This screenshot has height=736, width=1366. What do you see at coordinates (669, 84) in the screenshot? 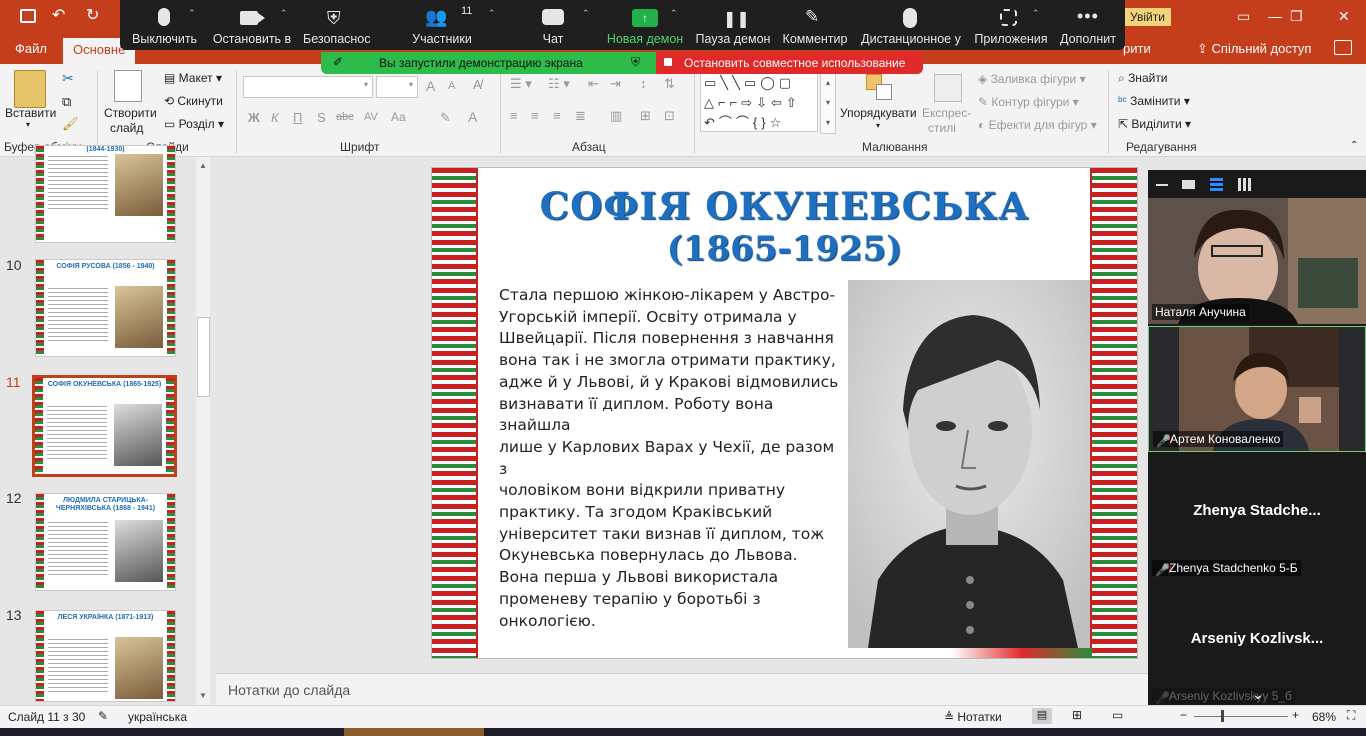
I see `text-direction-icon: ⇅` at bounding box center [669, 84].